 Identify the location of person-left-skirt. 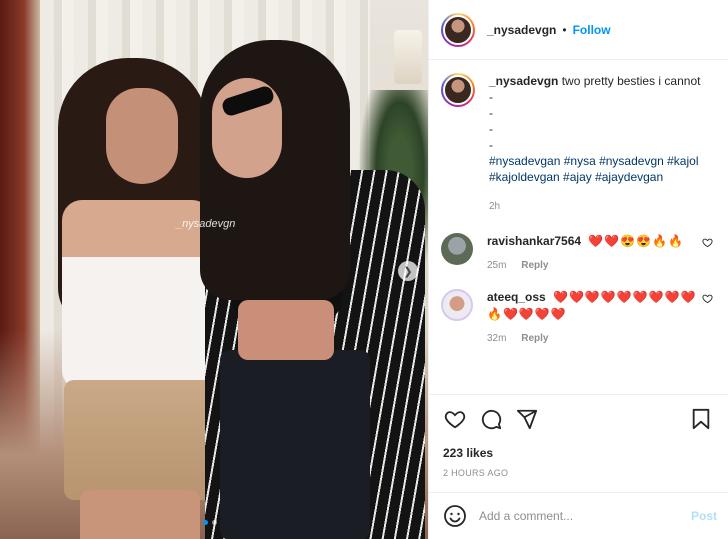
(144, 440).